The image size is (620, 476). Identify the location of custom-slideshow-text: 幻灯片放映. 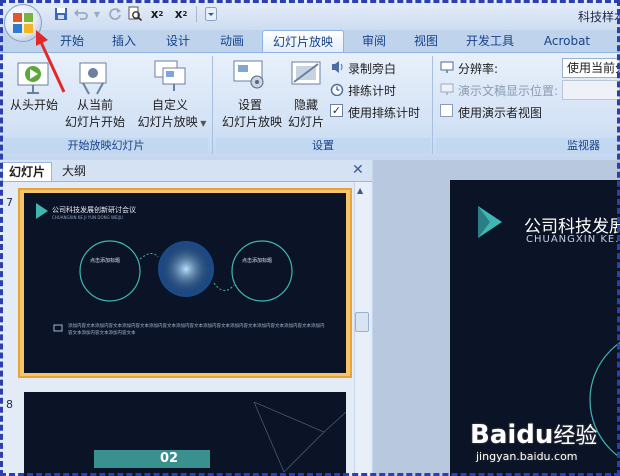
(167, 122).